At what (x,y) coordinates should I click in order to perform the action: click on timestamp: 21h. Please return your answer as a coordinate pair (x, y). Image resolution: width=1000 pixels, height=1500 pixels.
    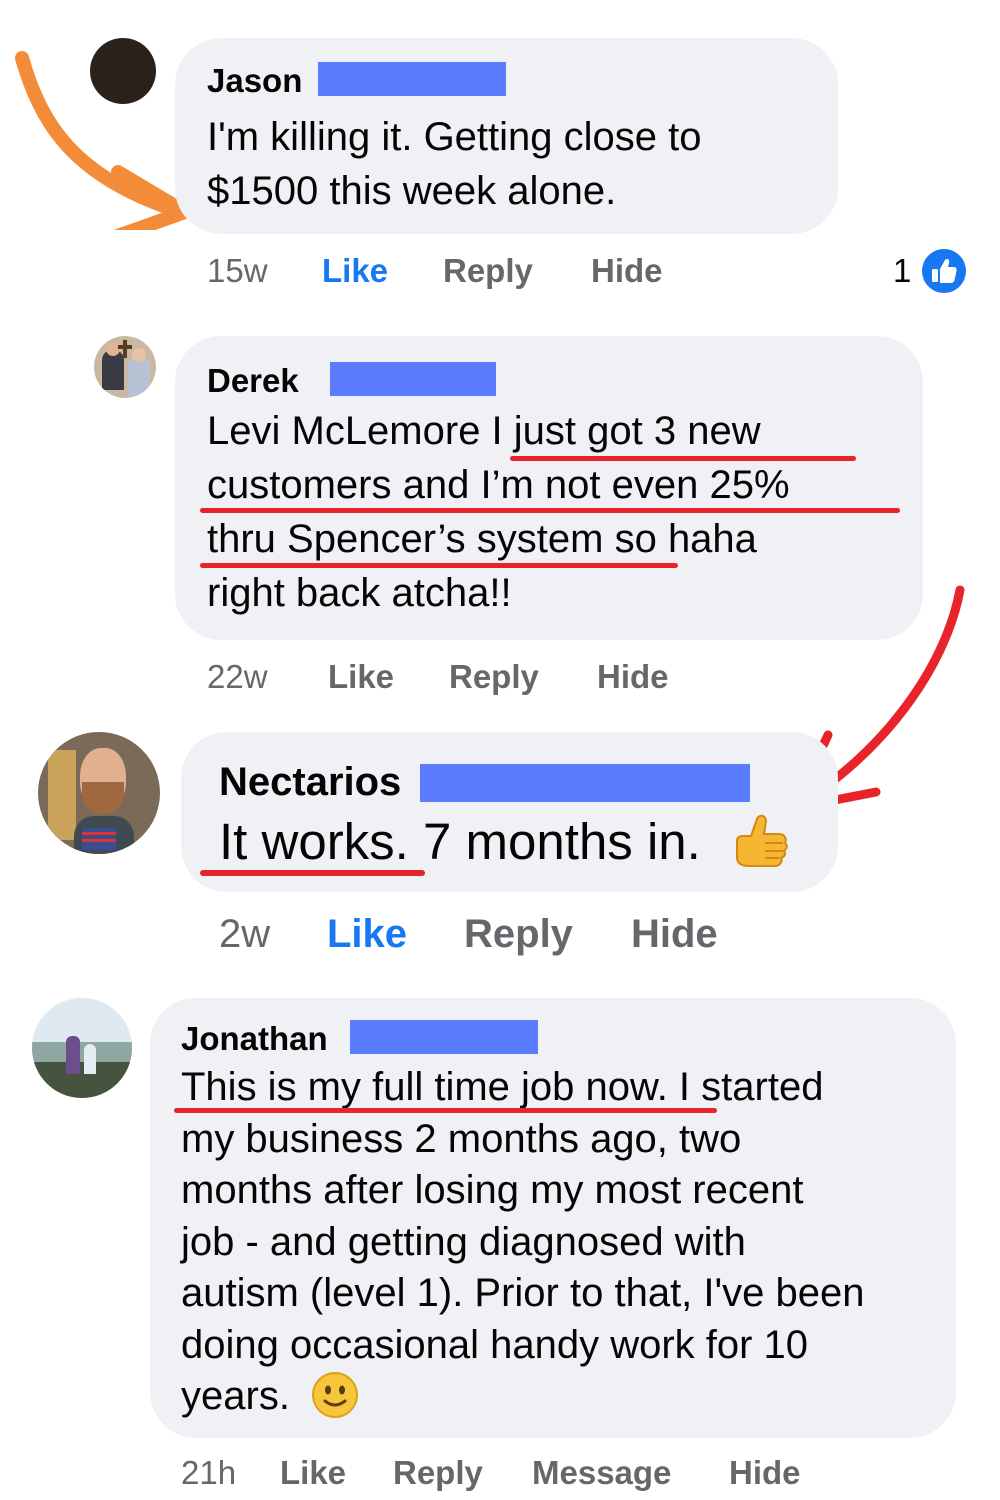
    Looking at the image, I should click on (209, 1472).